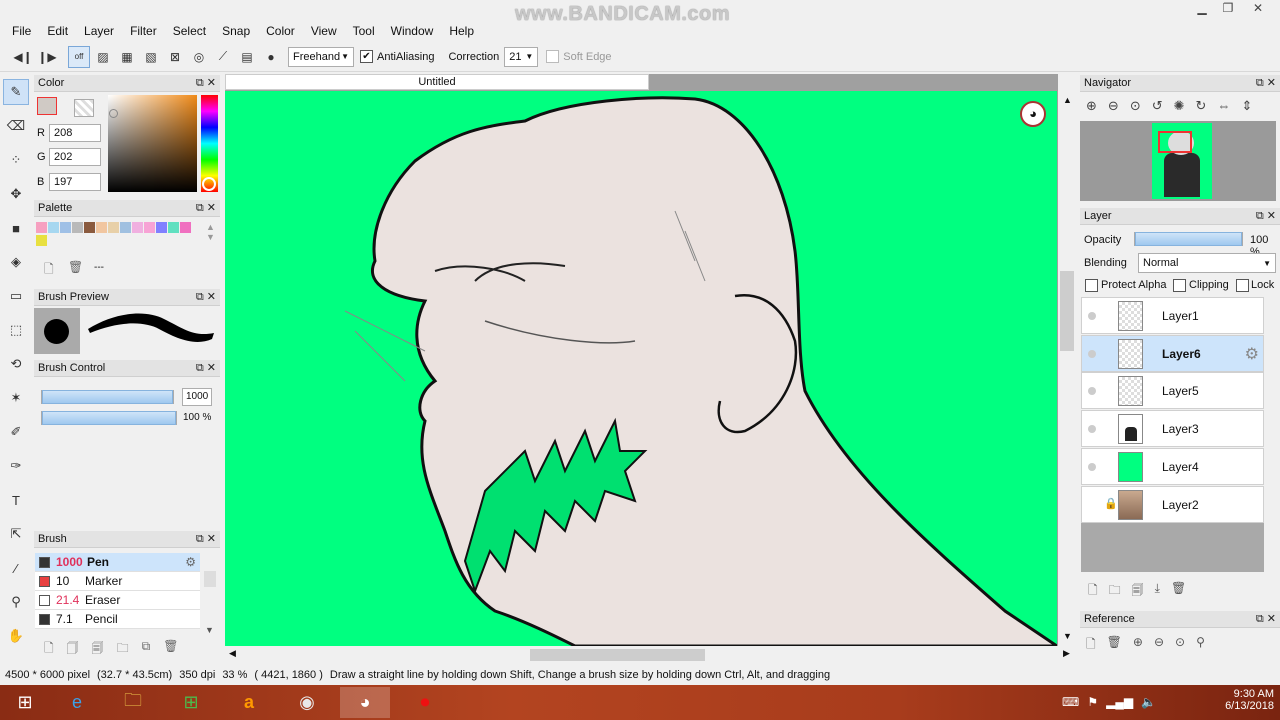  What do you see at coordinates (1092, 702) in the screenshot?
I see `flag-icon: ⚑` at bounding box center [1092, 702].